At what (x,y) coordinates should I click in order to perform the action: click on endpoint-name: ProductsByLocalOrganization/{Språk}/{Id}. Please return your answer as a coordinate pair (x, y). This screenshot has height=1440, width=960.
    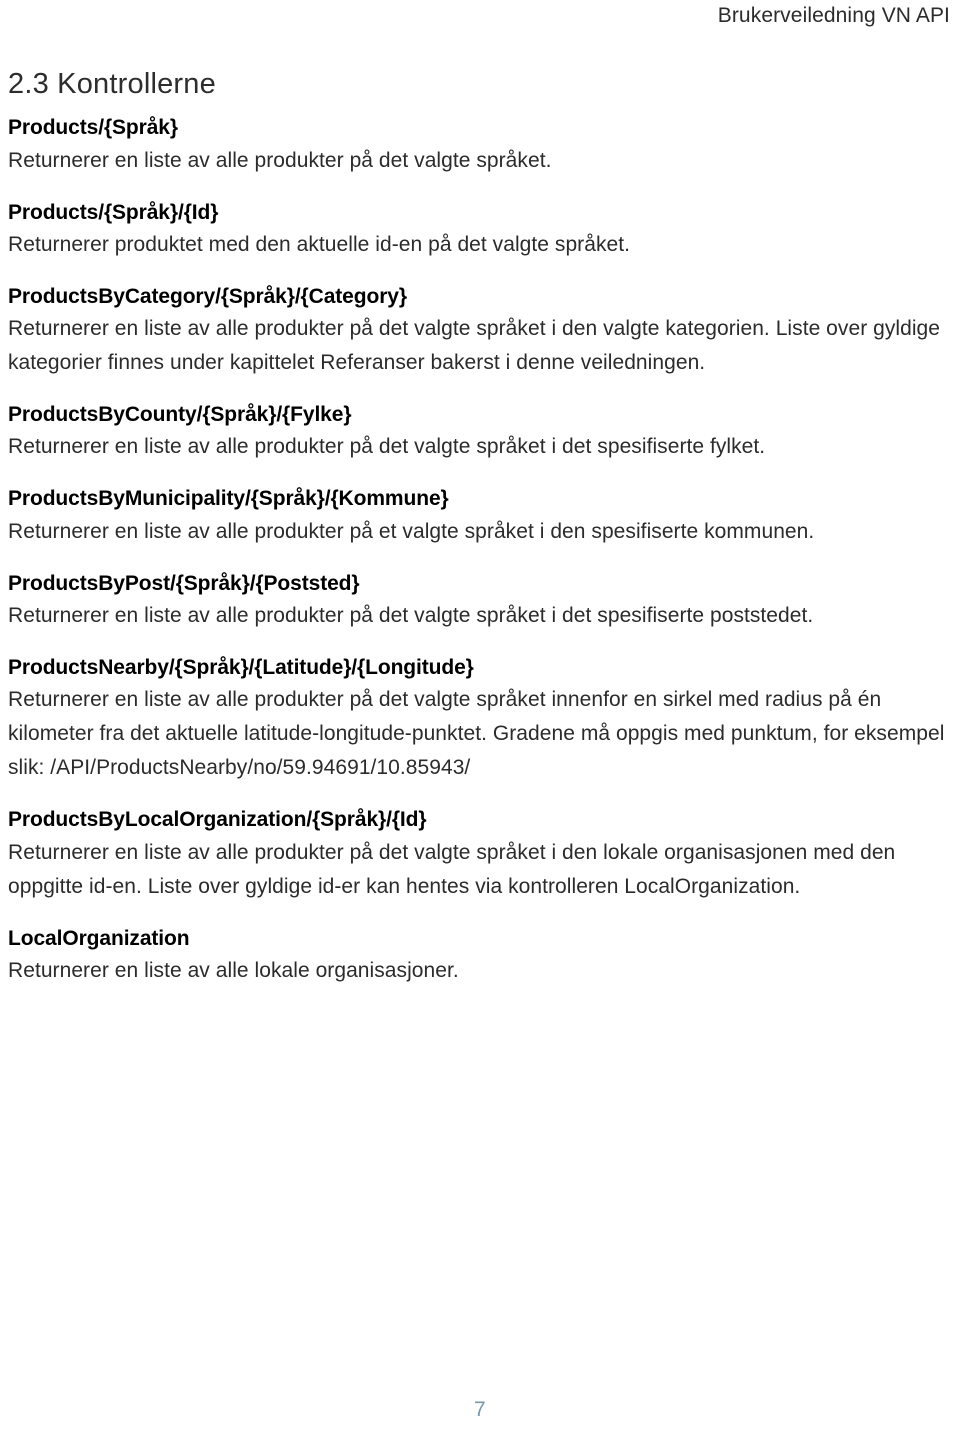
    Looking at the image, I should click on (217, 820).